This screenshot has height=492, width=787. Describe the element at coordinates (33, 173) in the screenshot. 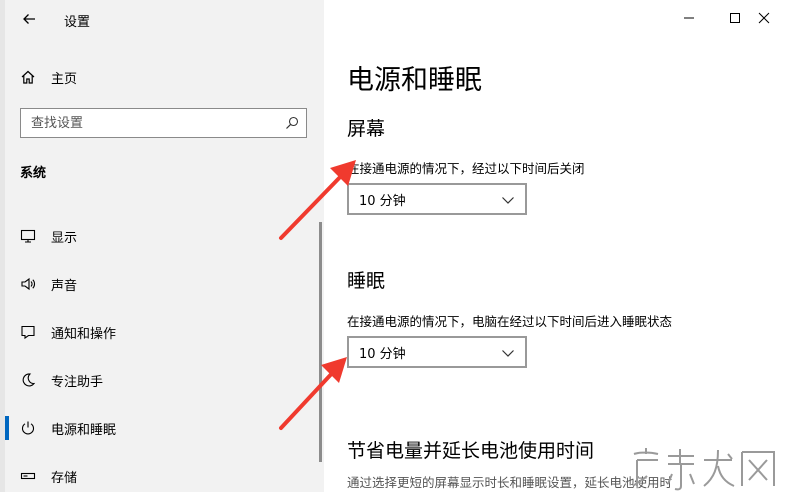

I see `section-title-system: 系统` at that location.